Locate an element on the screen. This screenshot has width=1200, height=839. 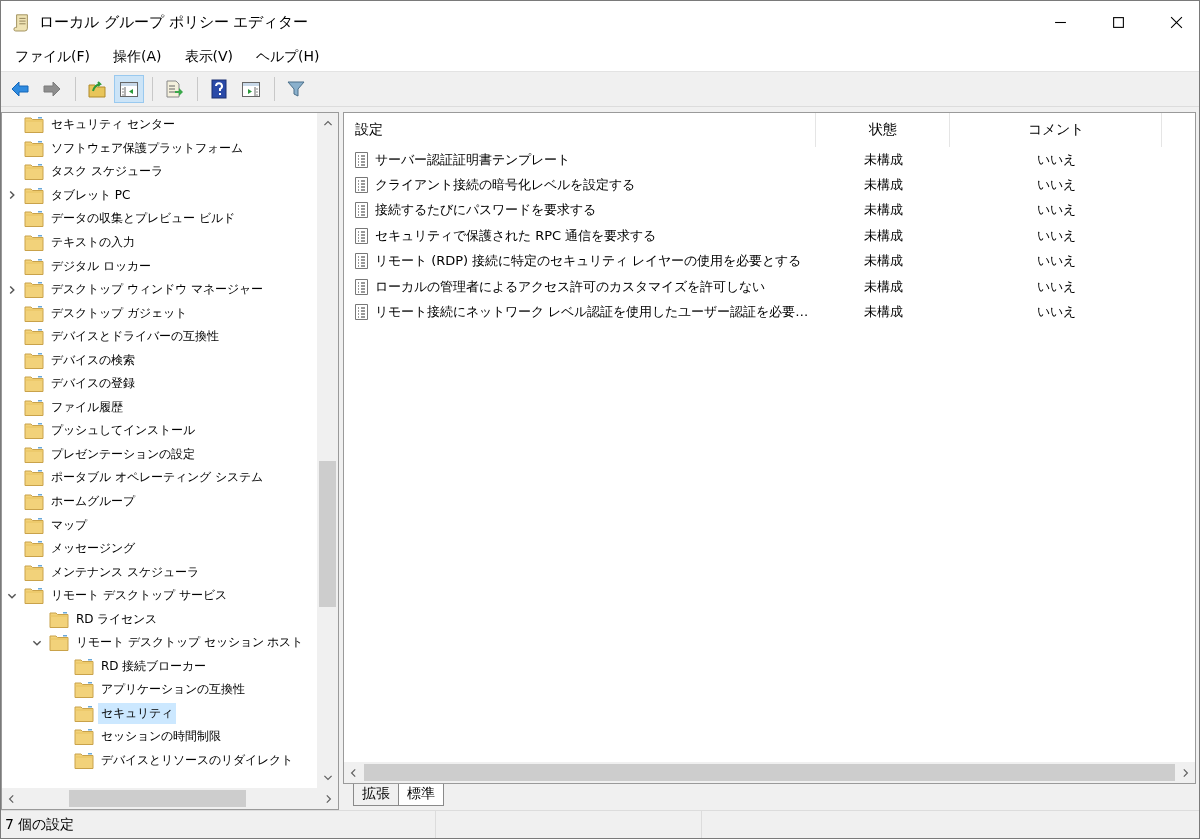
menu-item: 操作(A) is located at coordinates (137, 57).